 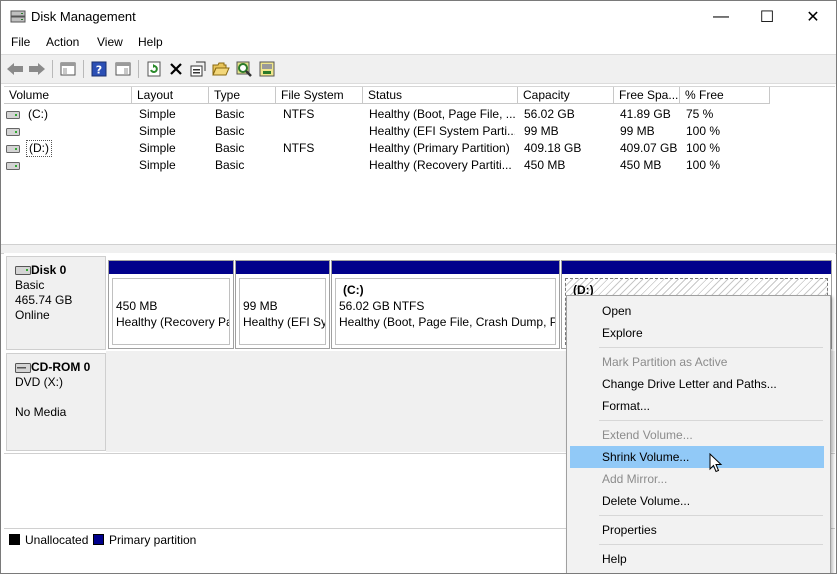 What do you see at coordinates (439, 148) in the screenshot?
I see `volume-status: Healthy (Primary Partition)` at bounding box center [439, 148].